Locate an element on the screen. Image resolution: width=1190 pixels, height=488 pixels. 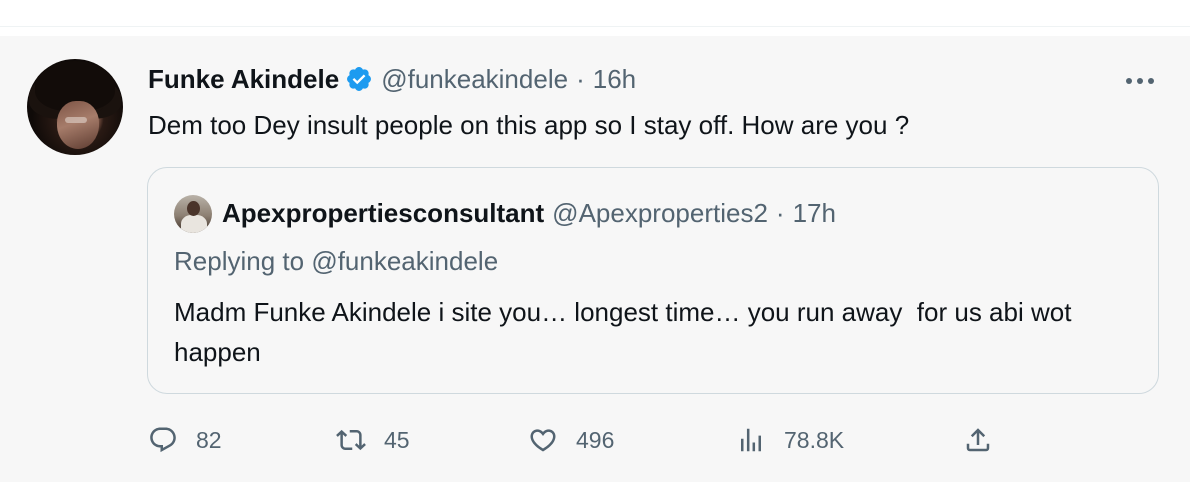
quote-author-handle: @Apexproperties2 is located at coordinates (660, 213).